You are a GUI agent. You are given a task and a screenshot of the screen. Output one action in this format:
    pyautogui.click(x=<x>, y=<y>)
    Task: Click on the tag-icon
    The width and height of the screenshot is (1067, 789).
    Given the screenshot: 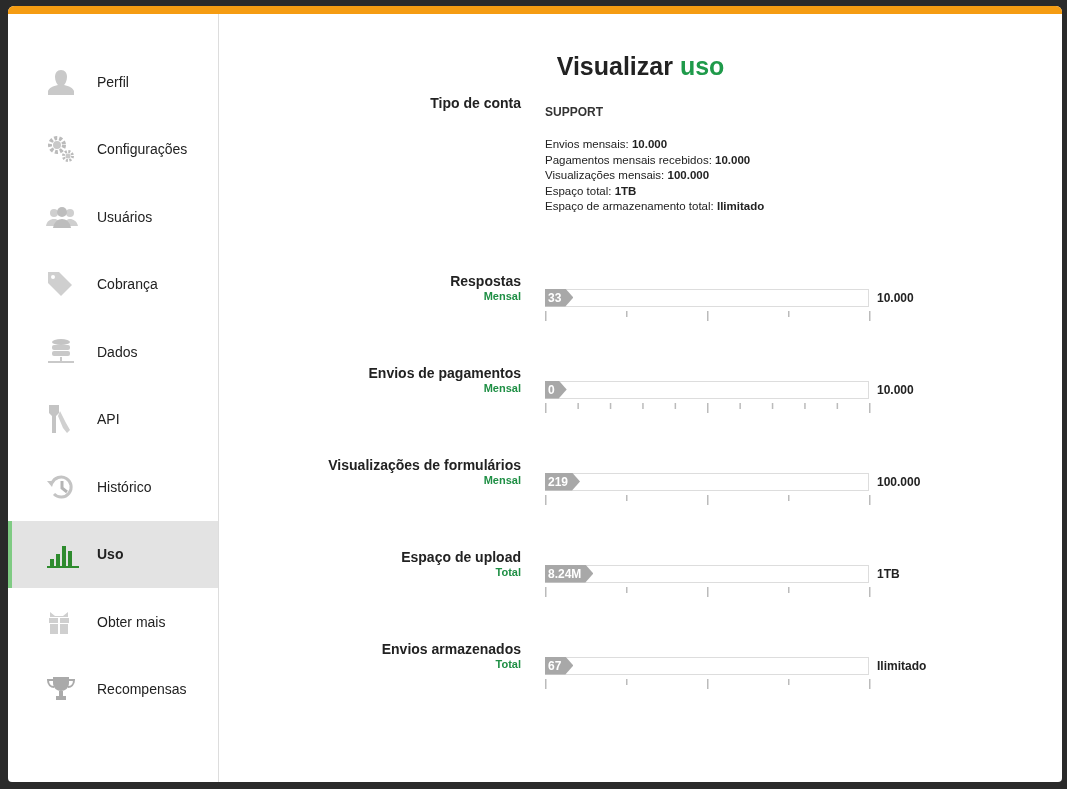 What is the action you would take?
    pyautogui.click(x=60, y=284)
    